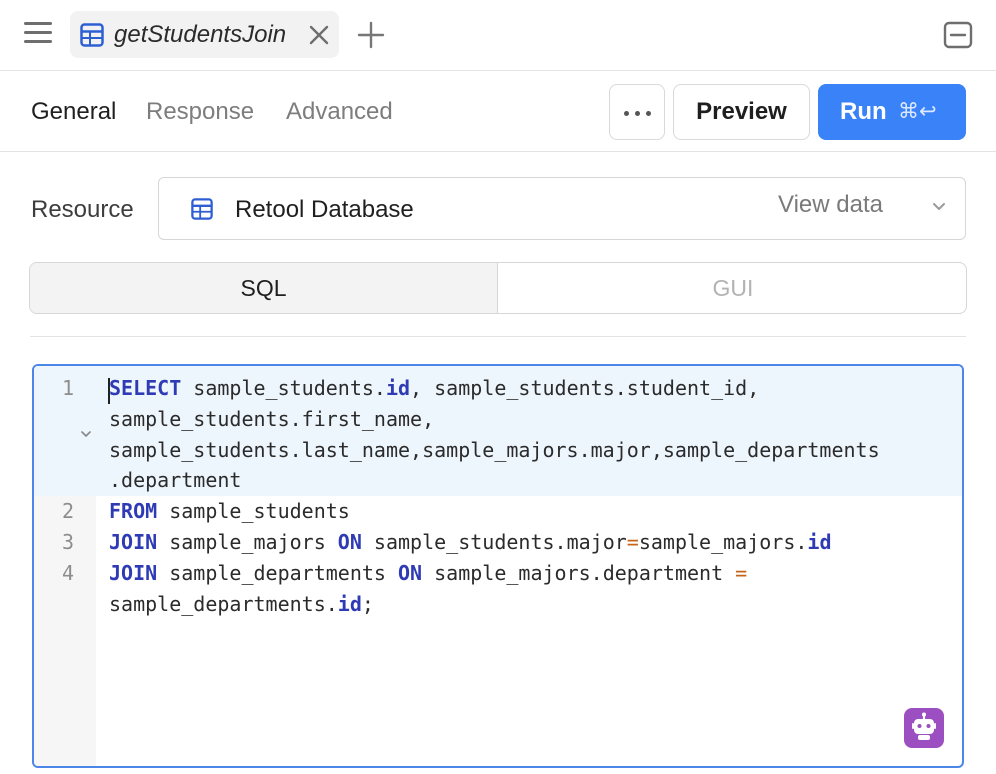  Describe the element at coordinates (67, 573) in the screenshot. I see `line-number: 4` at that location.